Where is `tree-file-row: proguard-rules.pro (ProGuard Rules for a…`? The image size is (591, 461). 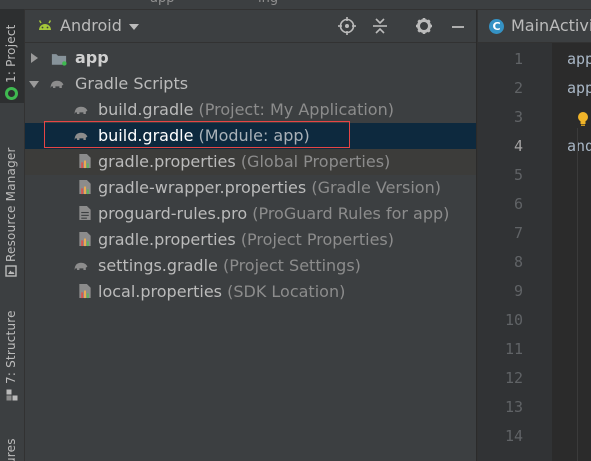
tree-file-row: proguard-rules.pro (ProGuard Rules for a… is located at coordinates (250, 214).